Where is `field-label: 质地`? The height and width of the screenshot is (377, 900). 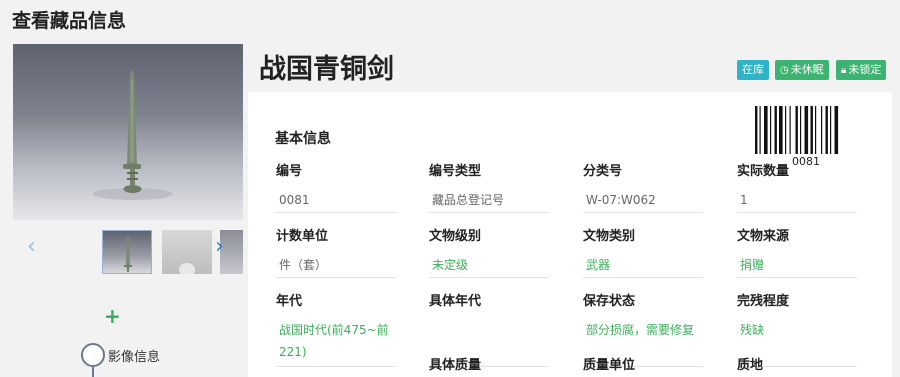 field-label: 质地 is located at coordinates (750, 365).